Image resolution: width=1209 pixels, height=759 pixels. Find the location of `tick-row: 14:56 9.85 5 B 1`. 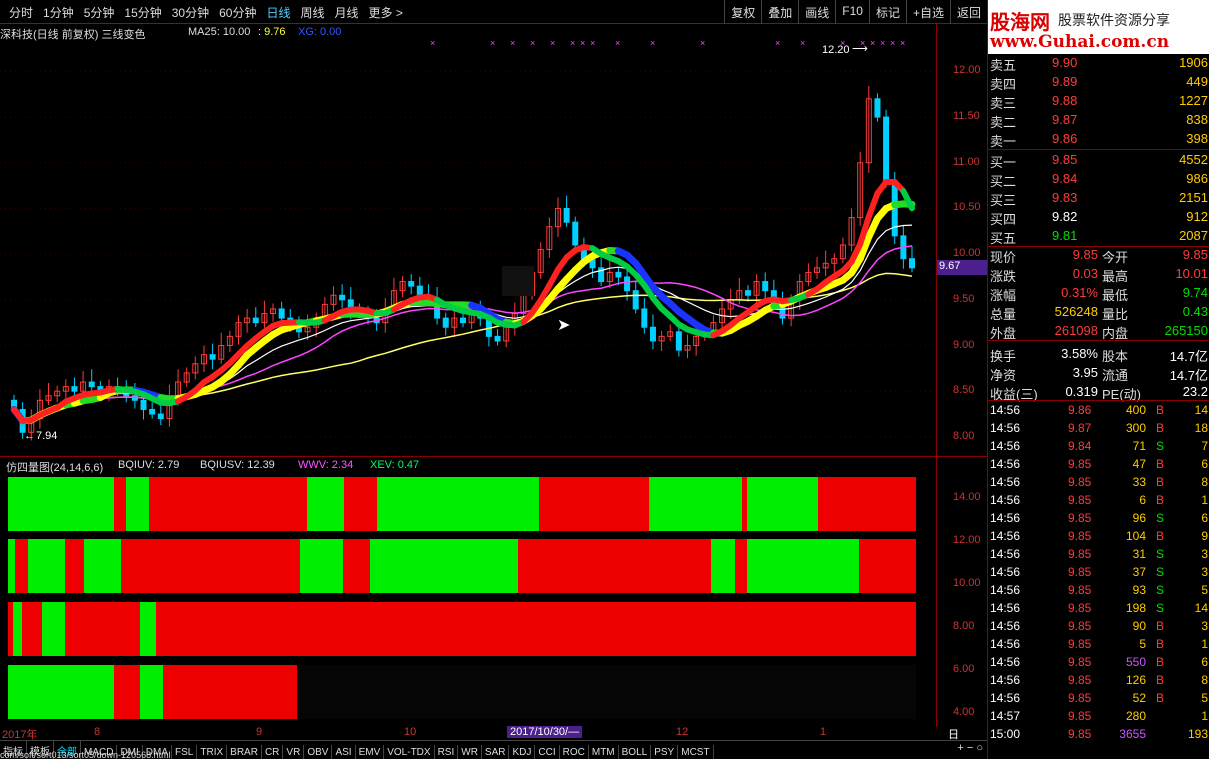

tick-row: 14:56 9.85 5 B 1 is located at coordinates (1098, 646).